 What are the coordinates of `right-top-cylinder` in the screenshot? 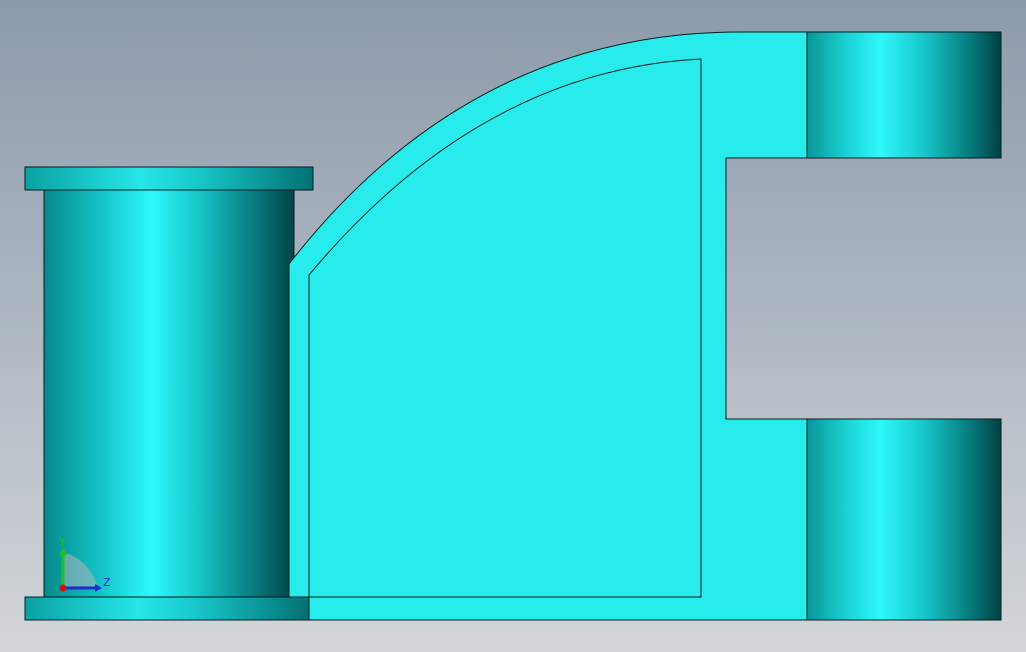 It's located at (904, 95).